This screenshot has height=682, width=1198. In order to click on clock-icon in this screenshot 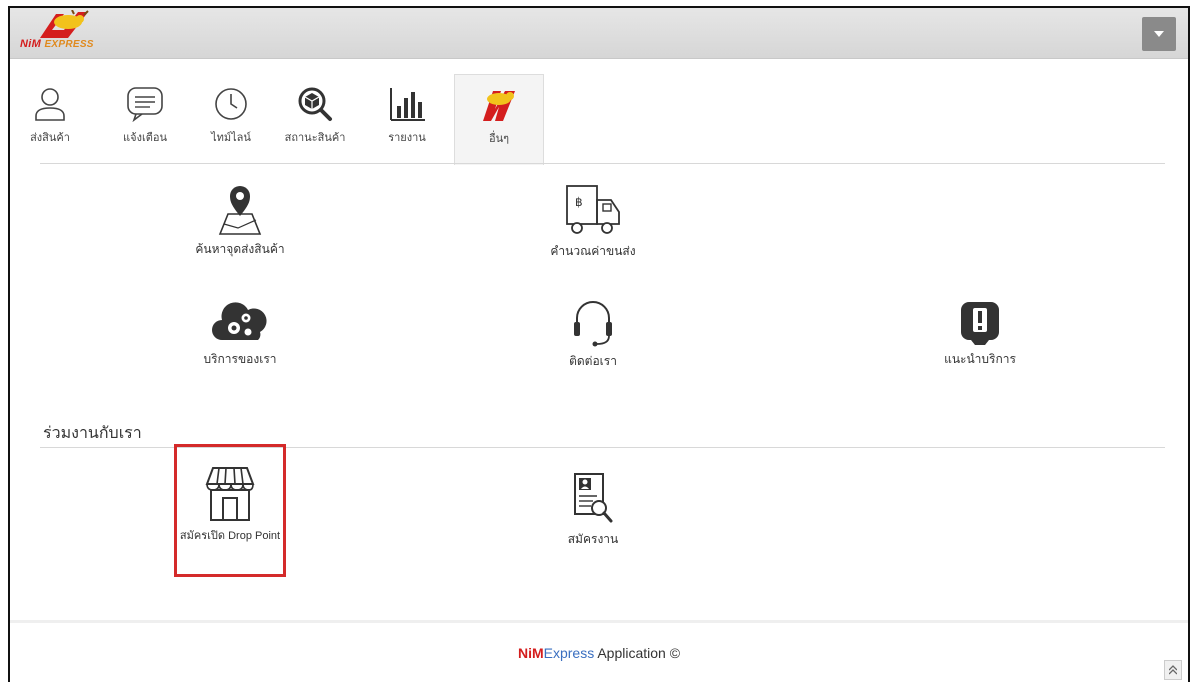, I will do `click(231, 104)`.